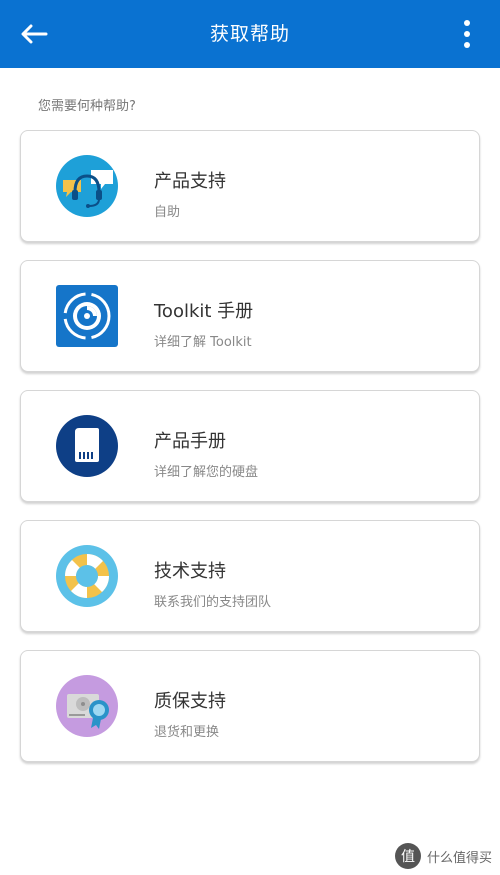  What do you see at coordinates (190, 181) in the screenshot?
I see `card-title: 产品支持` at bounding box center [190, 181].